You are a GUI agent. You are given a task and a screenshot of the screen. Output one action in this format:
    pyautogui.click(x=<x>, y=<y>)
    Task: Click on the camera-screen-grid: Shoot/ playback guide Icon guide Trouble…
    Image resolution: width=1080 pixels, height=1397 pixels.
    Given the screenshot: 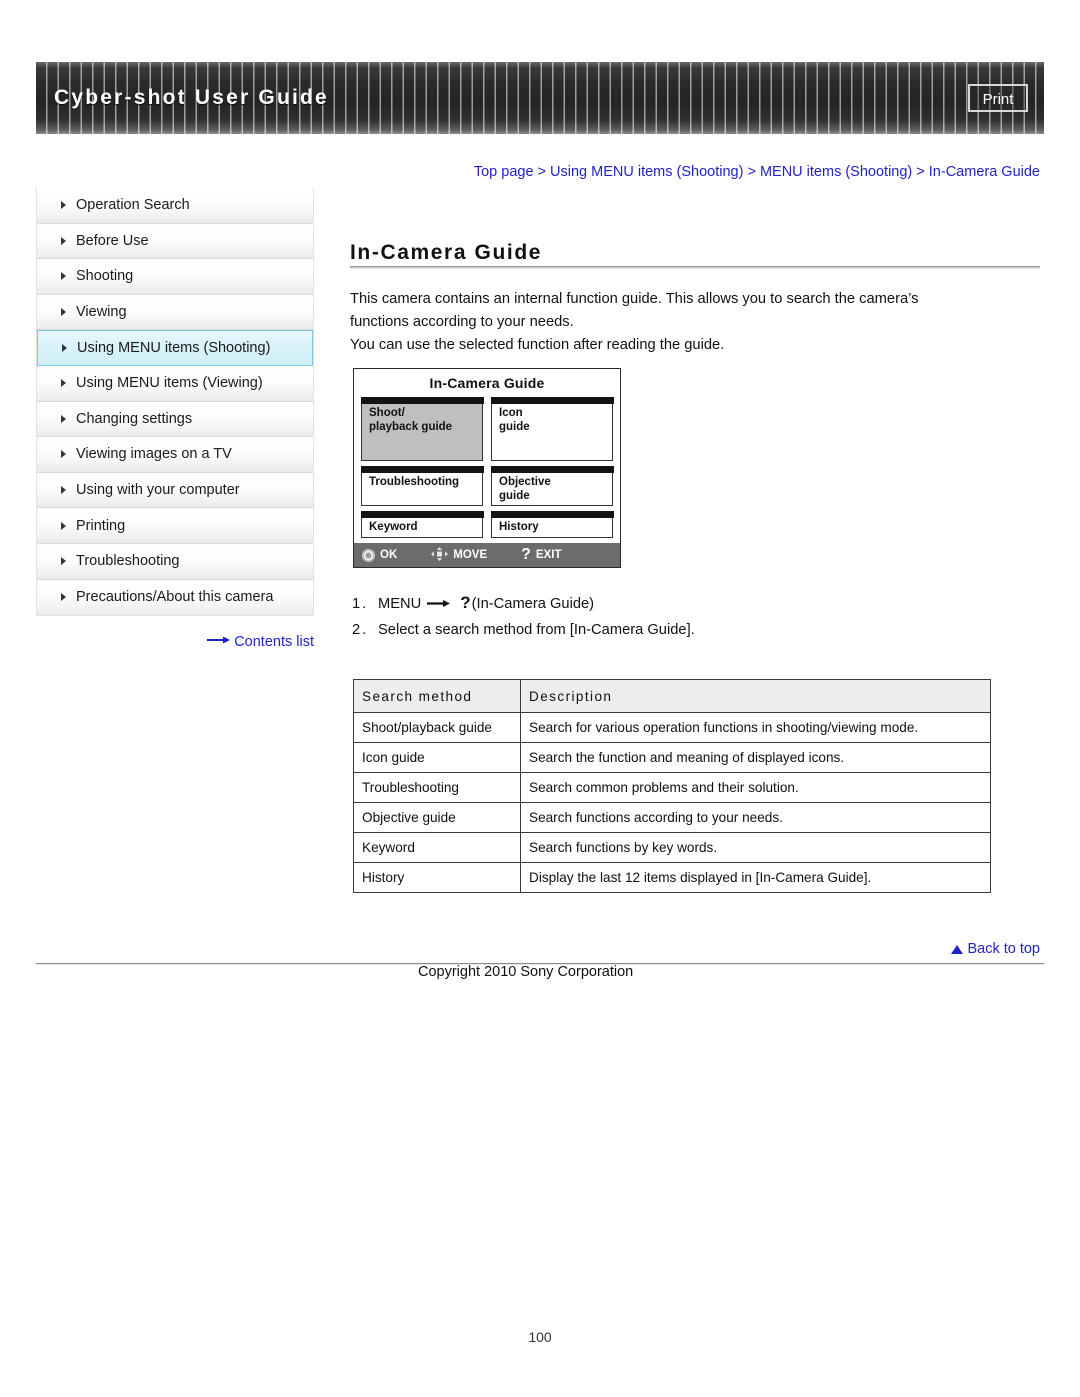 What is the action you would take?
    pyautogui.click(x=487, y=467)
    